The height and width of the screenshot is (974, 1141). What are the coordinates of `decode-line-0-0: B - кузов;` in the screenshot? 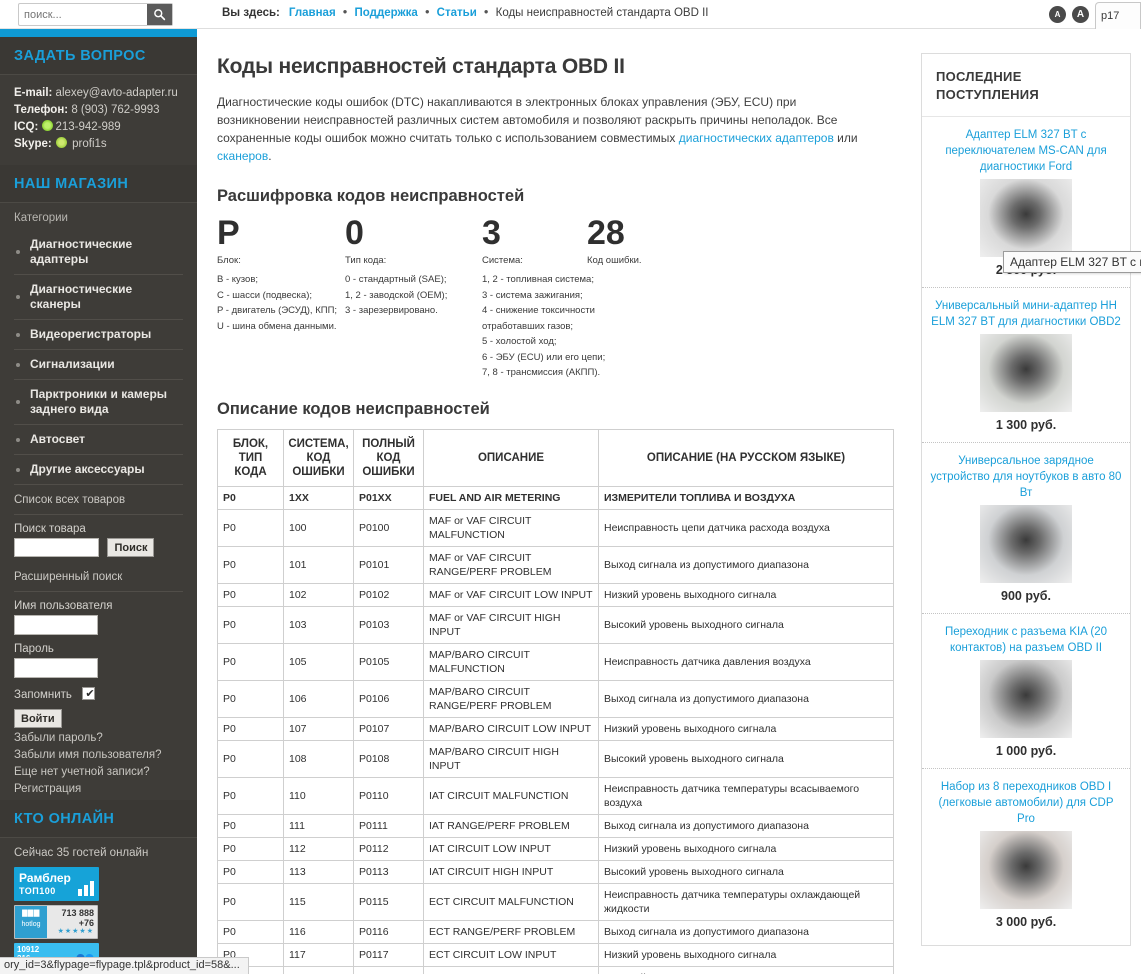 It's located at (238, 279).